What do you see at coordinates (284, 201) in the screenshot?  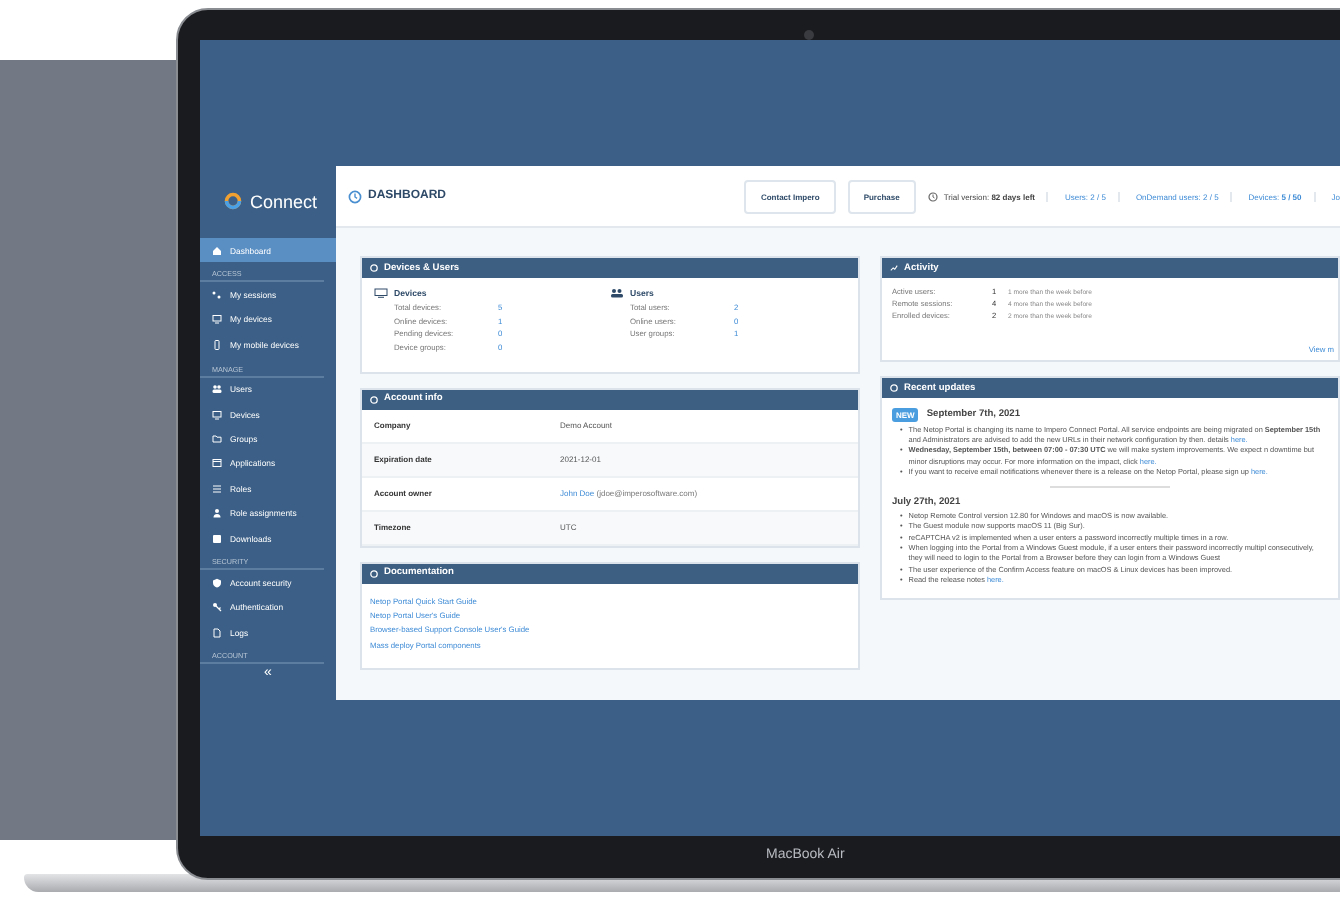 I see `logo-text: Connect` at bounding box center [284, 201].